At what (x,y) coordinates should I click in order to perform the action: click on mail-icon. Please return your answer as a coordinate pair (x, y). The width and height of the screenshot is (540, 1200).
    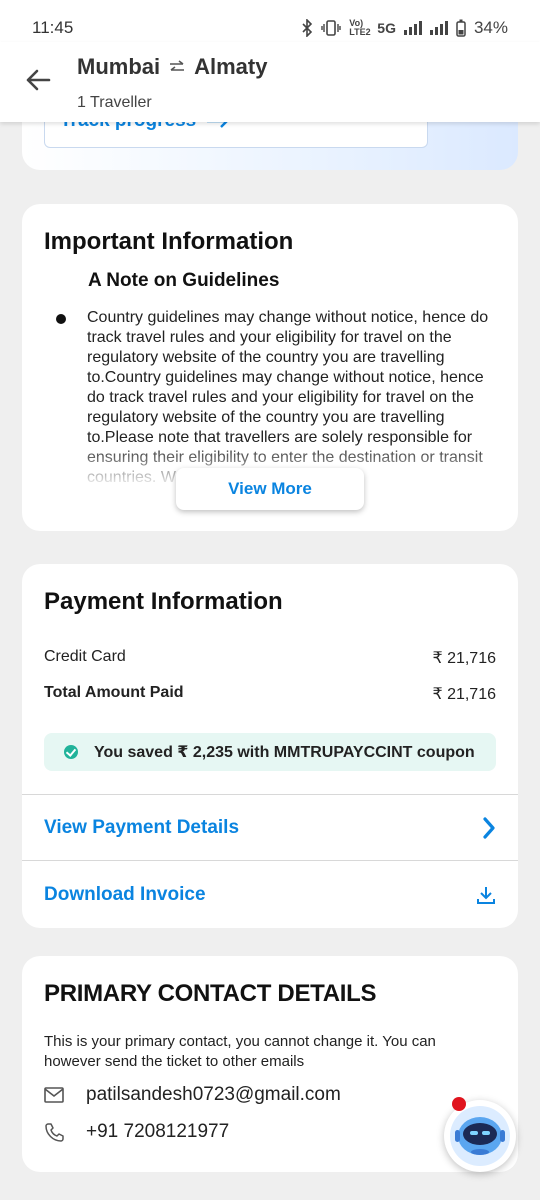
    Looking at the image, I should click on (54, 1095).